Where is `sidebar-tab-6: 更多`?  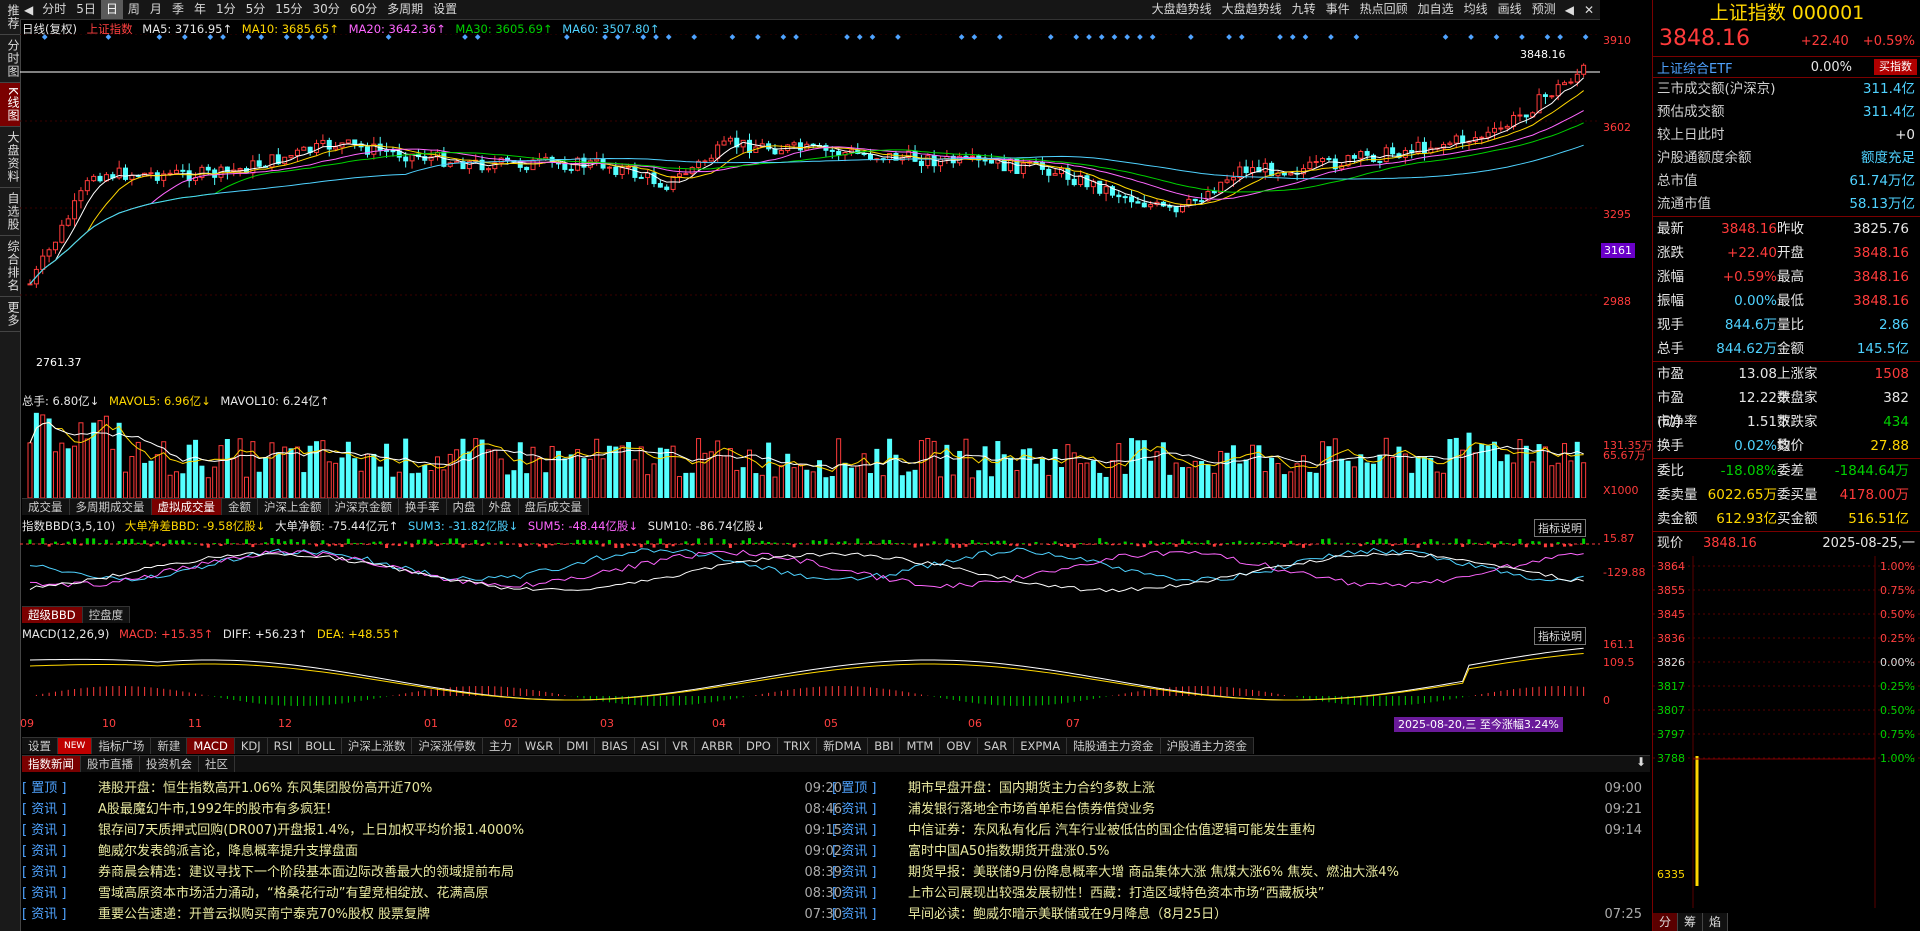 sidebar-tab-6: 更多 is located at coordinates (10, 314).